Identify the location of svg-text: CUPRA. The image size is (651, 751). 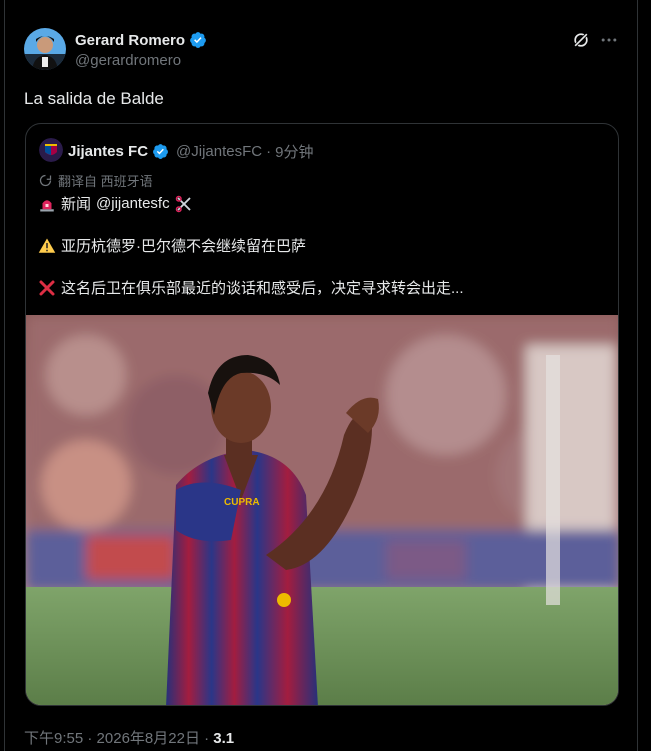
(242, 502).